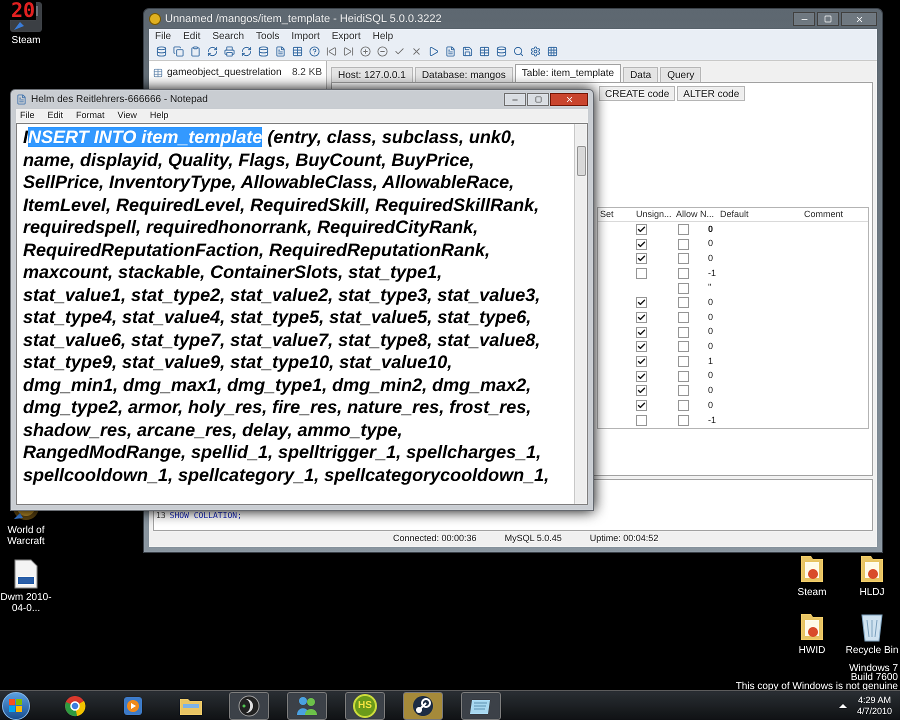 Image resolution: width=900 pixels, height=720 pixels. What do you see at coordinates (224, 72) in the screenshot?
I see `tree-item: gameobject_questrelation` at bounding box center [224, 72].